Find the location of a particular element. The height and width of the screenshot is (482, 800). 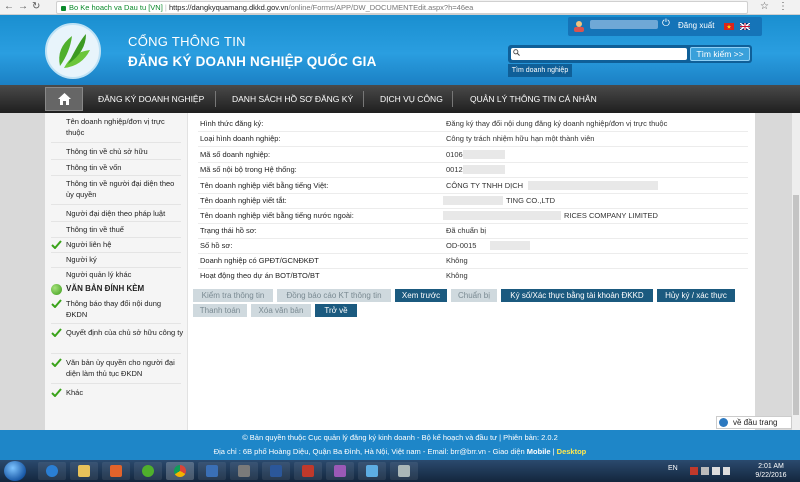

taskbar-explorer is located at coordinates (84, 471).